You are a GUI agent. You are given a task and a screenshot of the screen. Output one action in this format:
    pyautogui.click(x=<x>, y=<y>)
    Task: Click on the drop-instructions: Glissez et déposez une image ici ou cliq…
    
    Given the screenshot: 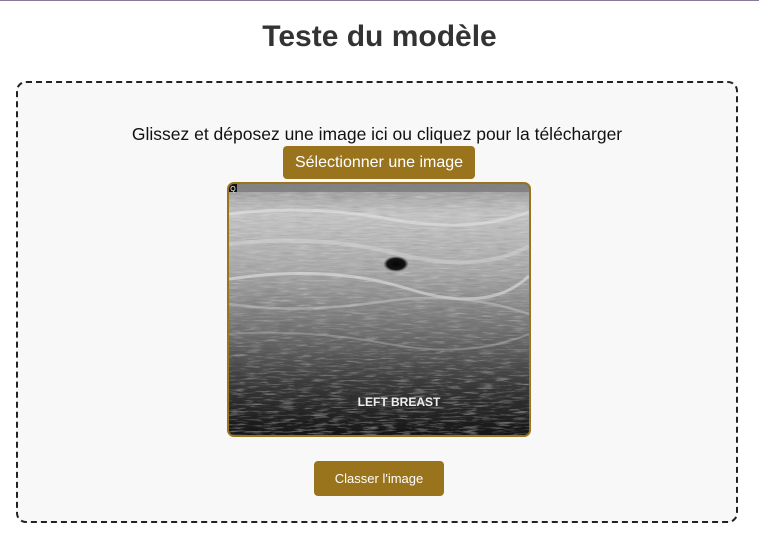 What is the action you would take?
    pyautogui.click(x=377, y=134)
    